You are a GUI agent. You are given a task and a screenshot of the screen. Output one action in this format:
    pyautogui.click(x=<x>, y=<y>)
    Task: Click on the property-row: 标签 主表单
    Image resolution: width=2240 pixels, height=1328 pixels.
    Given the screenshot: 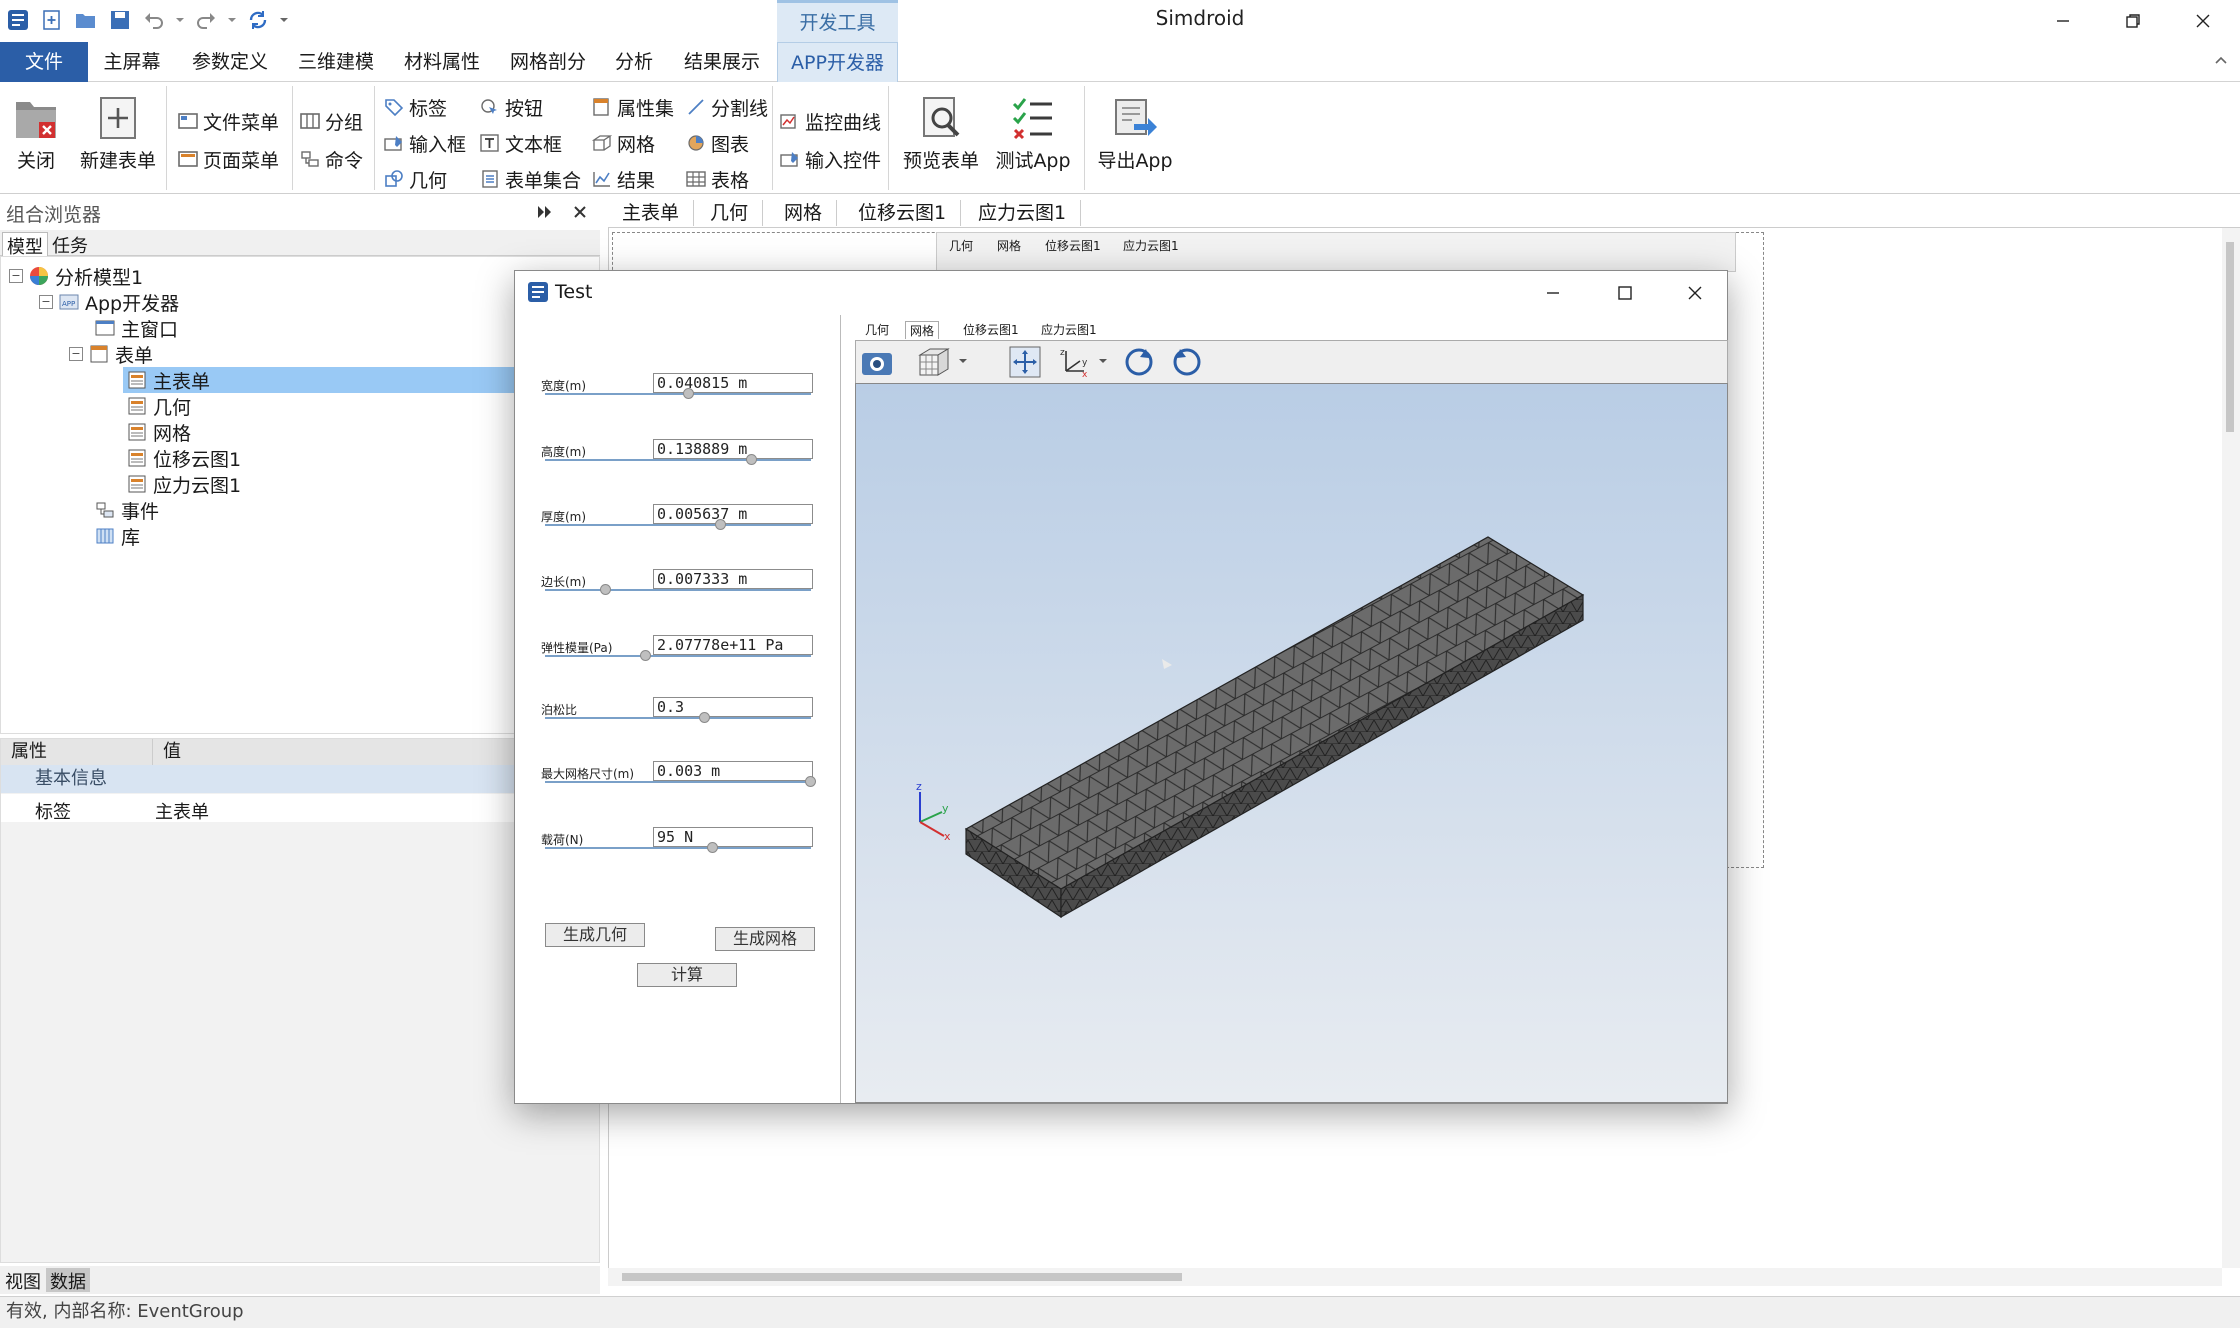 What is the action you would take?
    pyautogui.click(x=300, y=808)
    